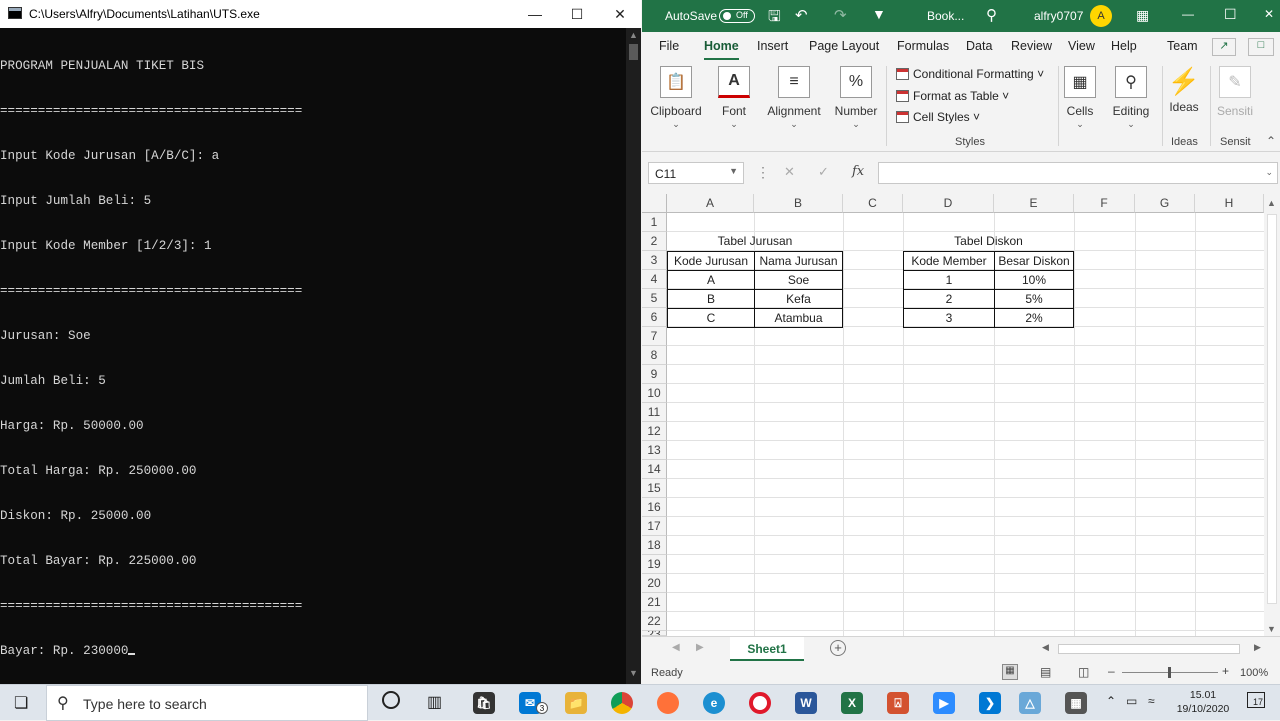 The width and height of the screenshot is (1280, 721). What do you see at coordinates (711, 280) in the screenshot?
I see `table-cell: A` at bounding box center [711, 280].